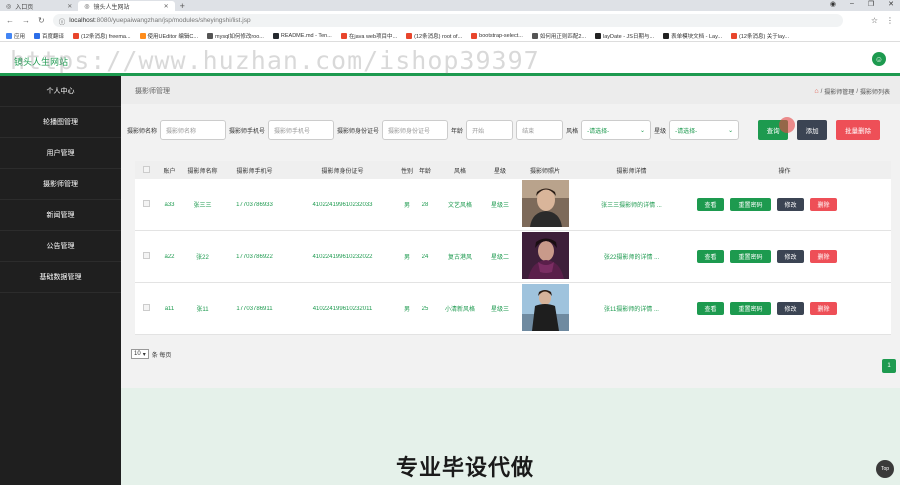 This screenshot has height=485, width=900. I want to click on sidebar-item-news: 新闻管理, so click(60, 215).